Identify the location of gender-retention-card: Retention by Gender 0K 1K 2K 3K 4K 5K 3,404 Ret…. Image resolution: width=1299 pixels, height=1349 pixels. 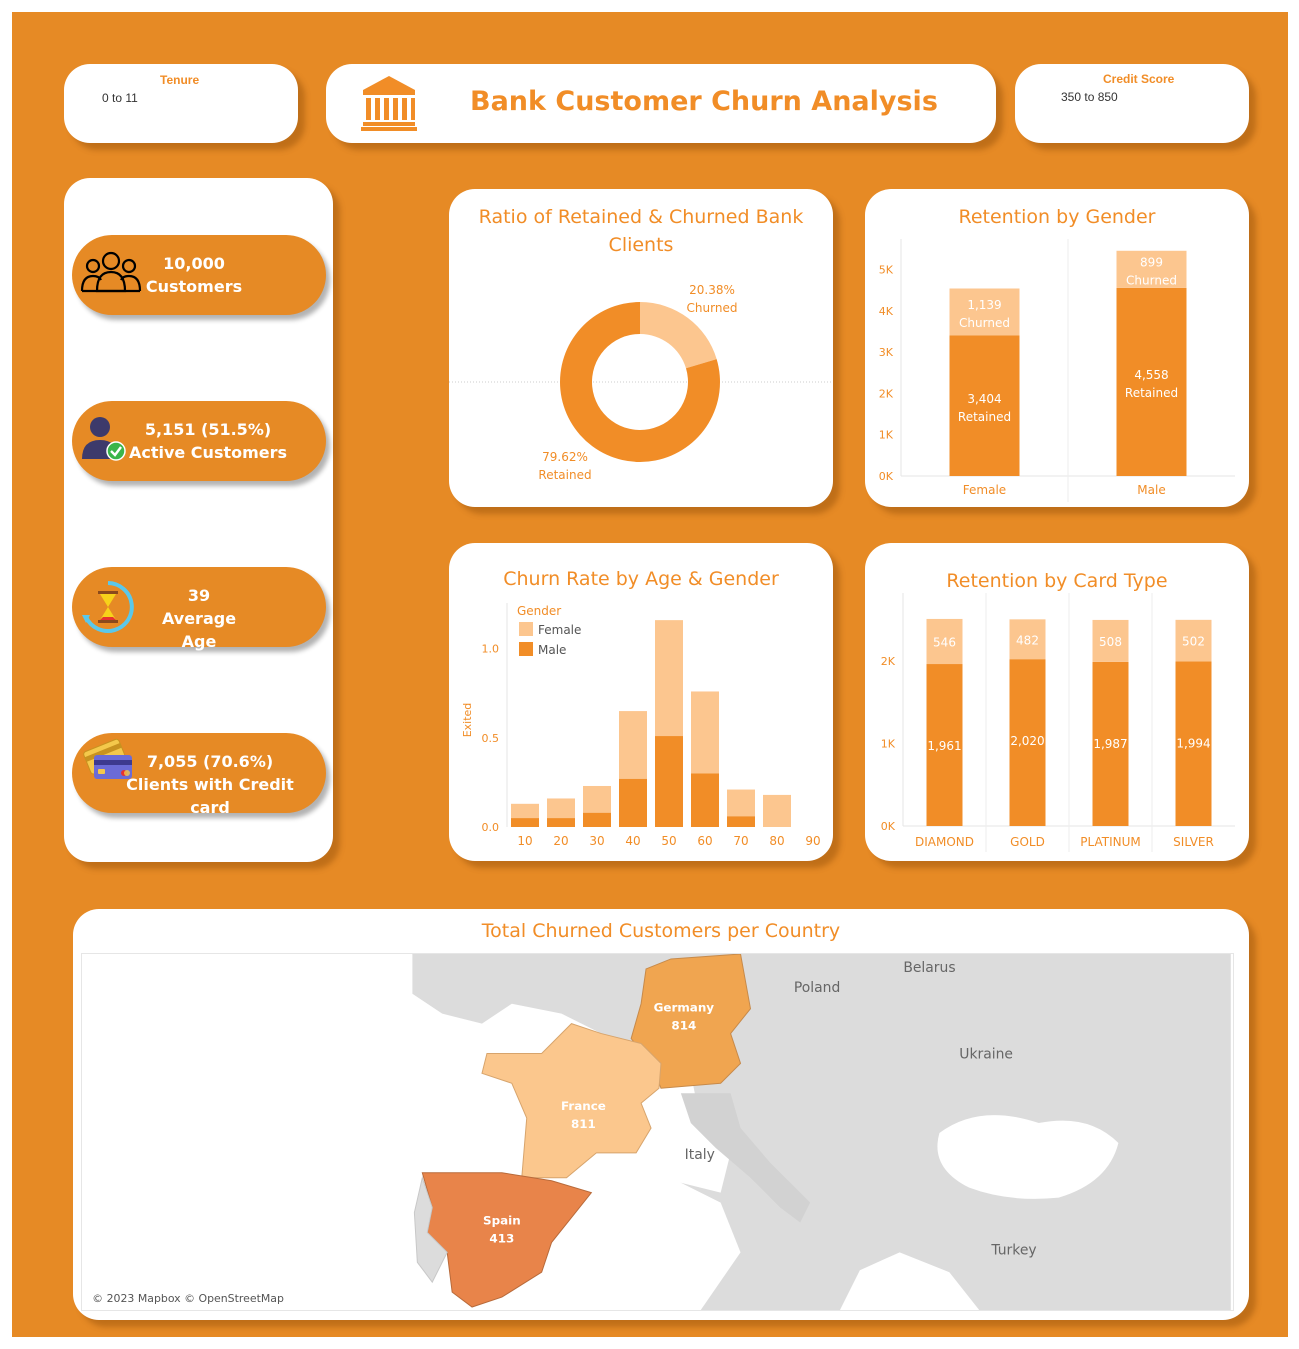
(1057, 348).